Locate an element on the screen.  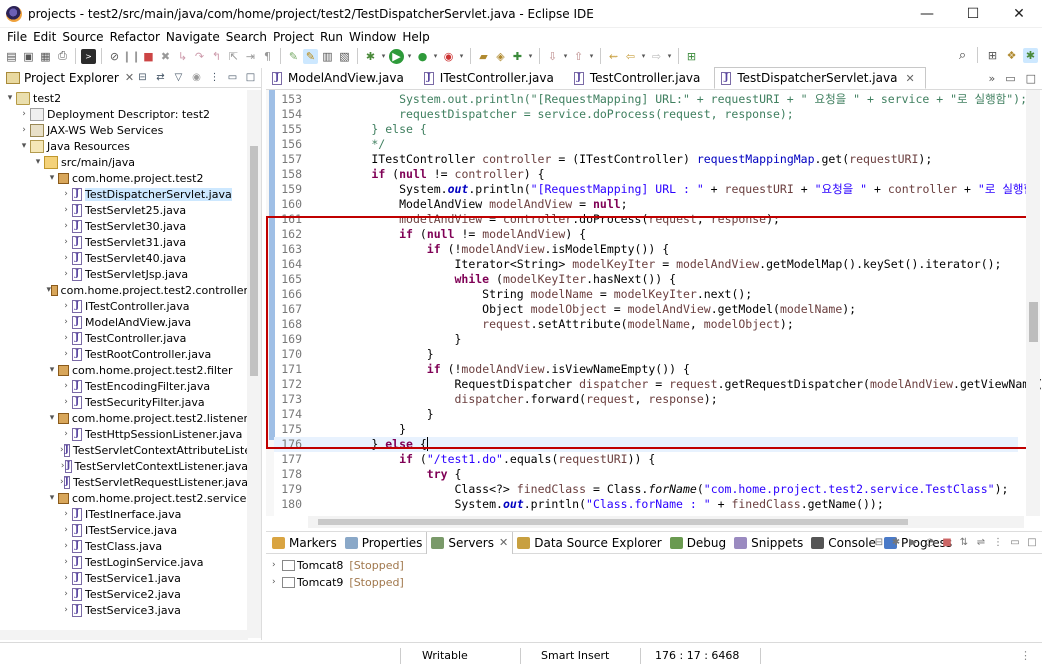
publish-icon: ⇅ is located at coordinates (964, 542).